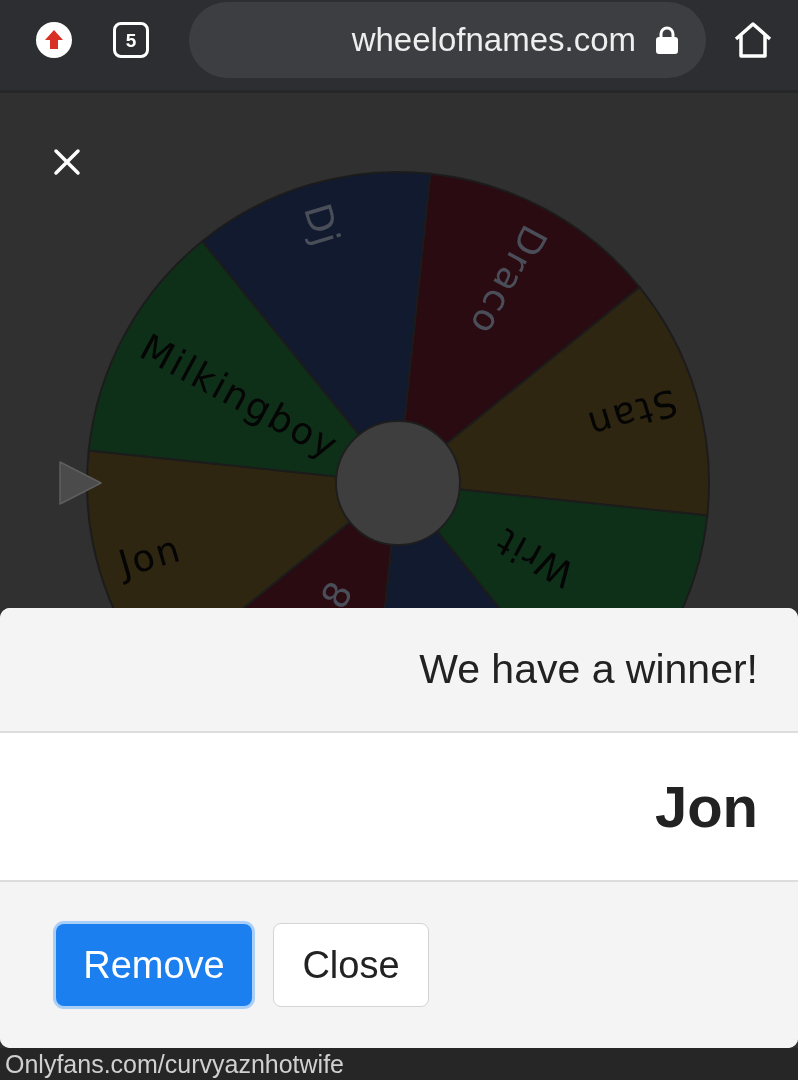 The width and height of the screenshot is (798, 1080). What do you see at coordinates (80, 483) in the screenshot?
I see `pointer-icon` at bounding box center [80, 483].